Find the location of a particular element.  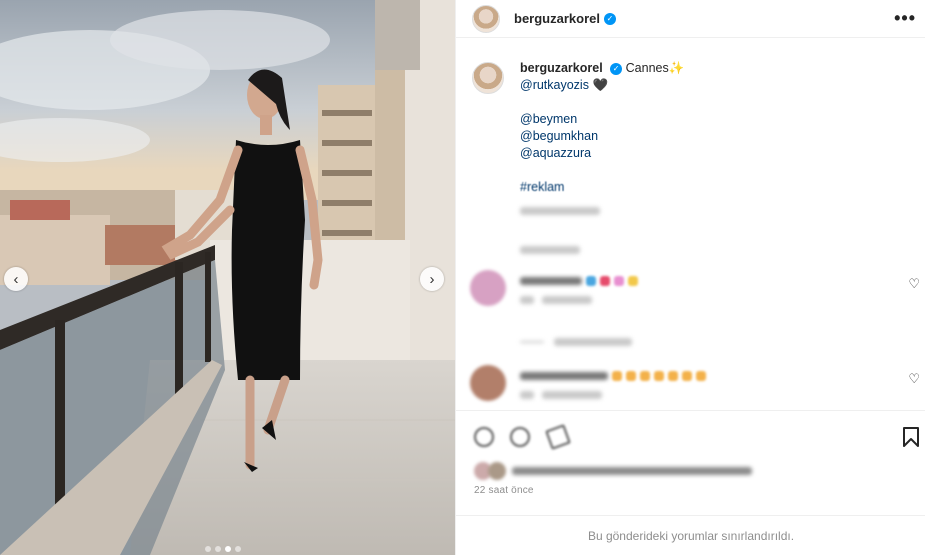

view-replies is located at coordinates (576, 342).